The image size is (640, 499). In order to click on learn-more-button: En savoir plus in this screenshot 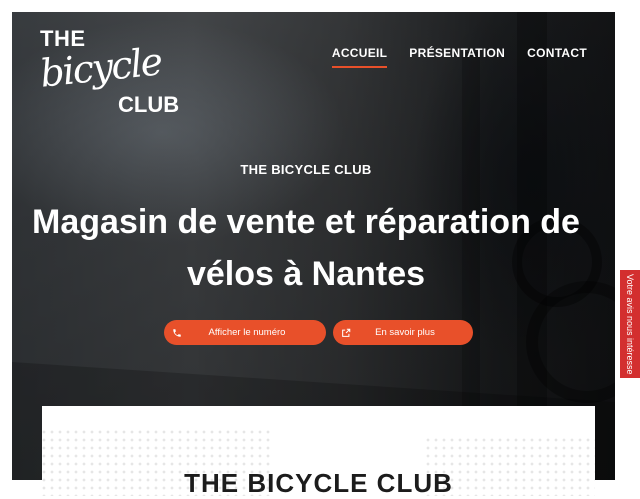, I will do `click(403, 332)`.